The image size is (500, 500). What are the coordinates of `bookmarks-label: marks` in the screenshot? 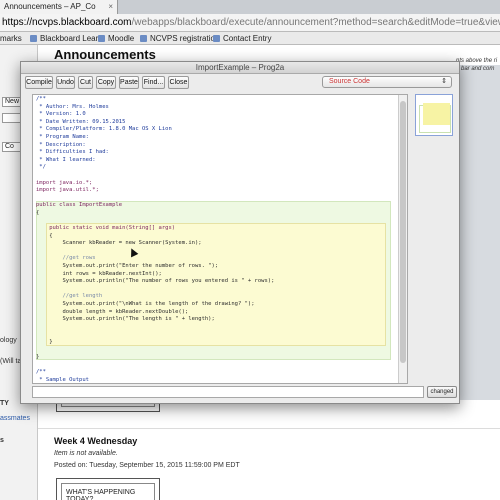 It's located at (11, 38).